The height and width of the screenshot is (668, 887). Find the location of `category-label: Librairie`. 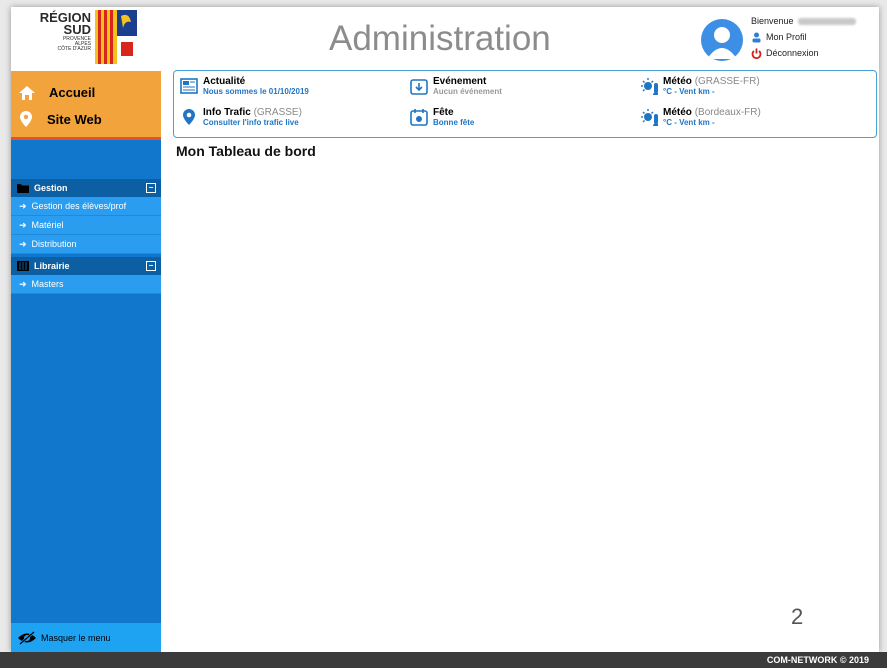

category-label: Librairie is located at coordinates (52, 266).